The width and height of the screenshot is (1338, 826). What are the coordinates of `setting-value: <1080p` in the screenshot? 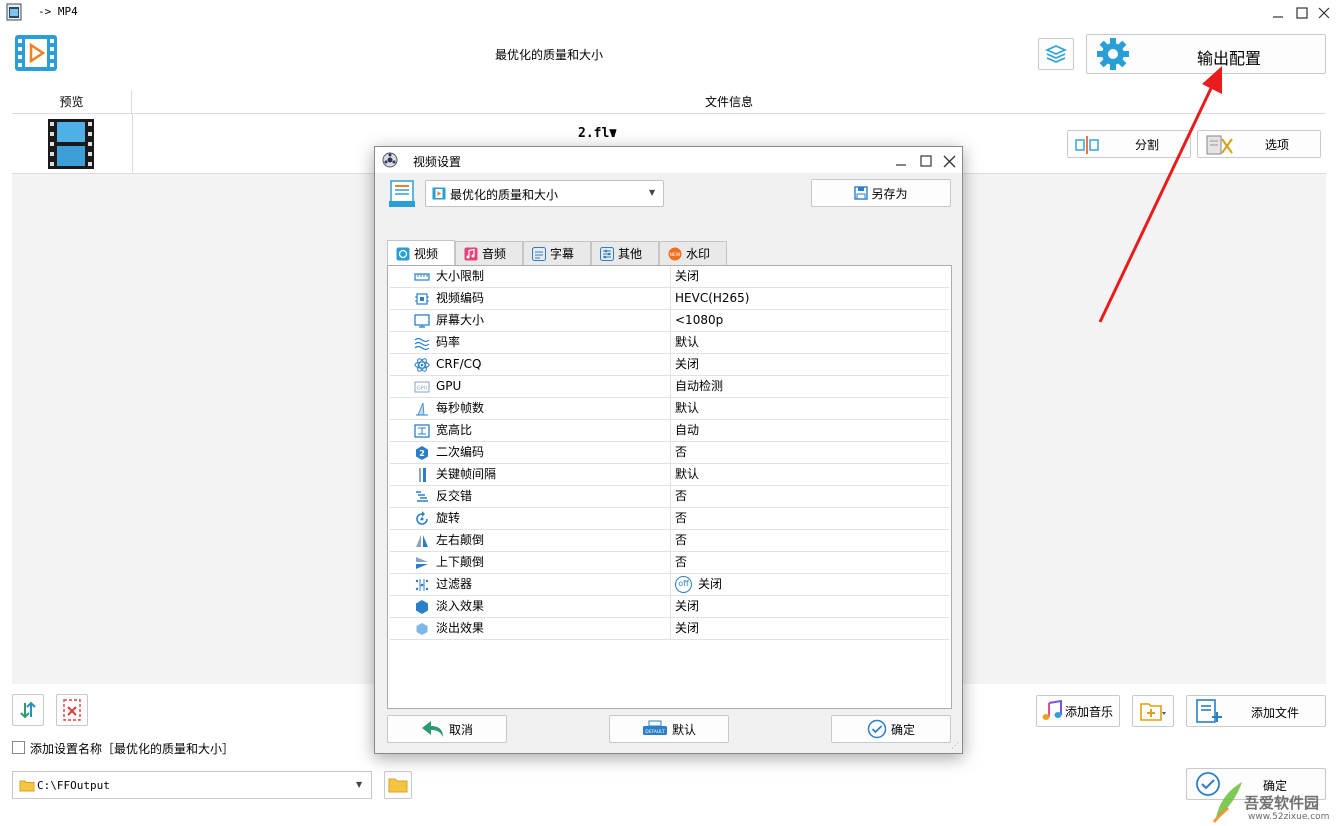 It's located at (809, 320).